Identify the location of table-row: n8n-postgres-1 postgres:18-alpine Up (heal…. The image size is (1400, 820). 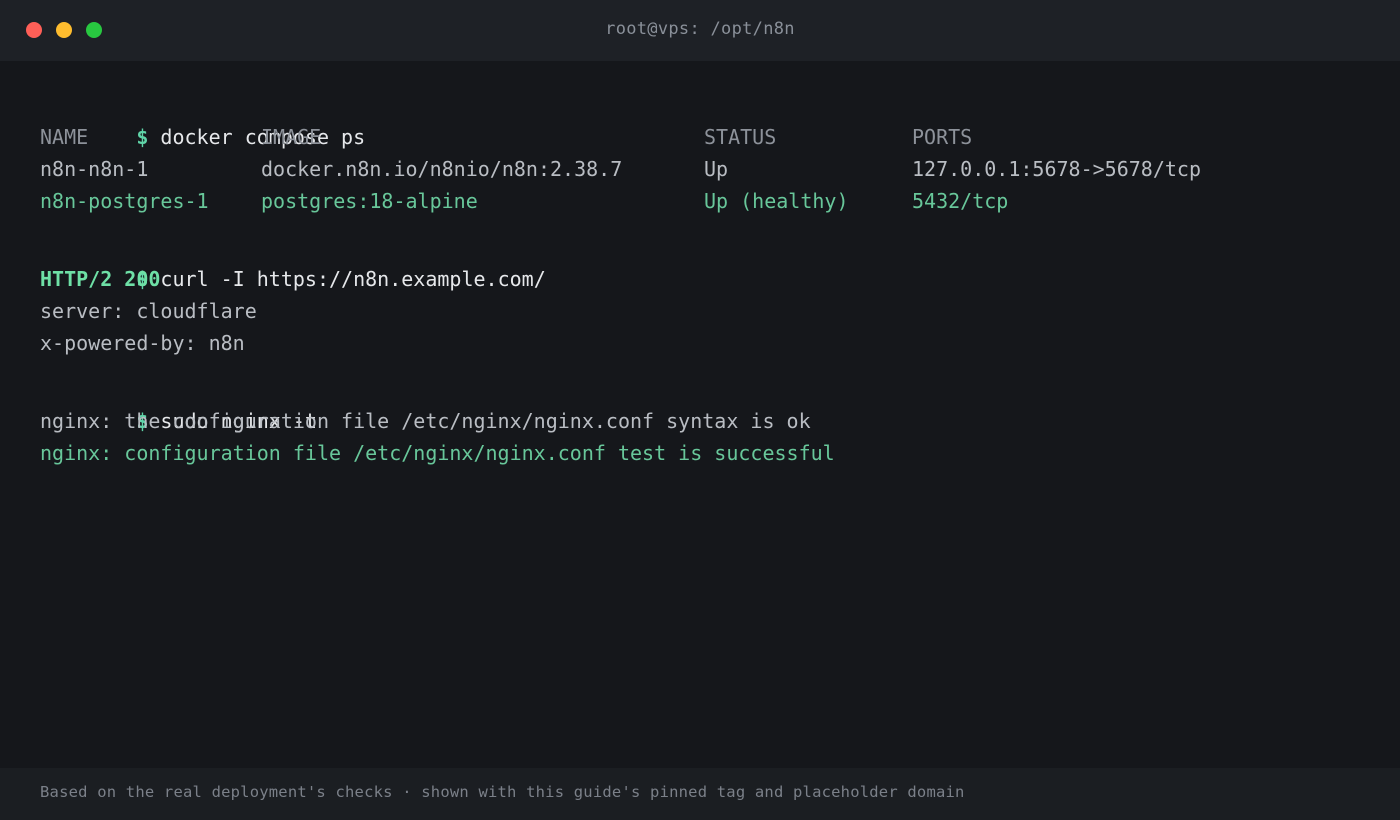
(719, 201).